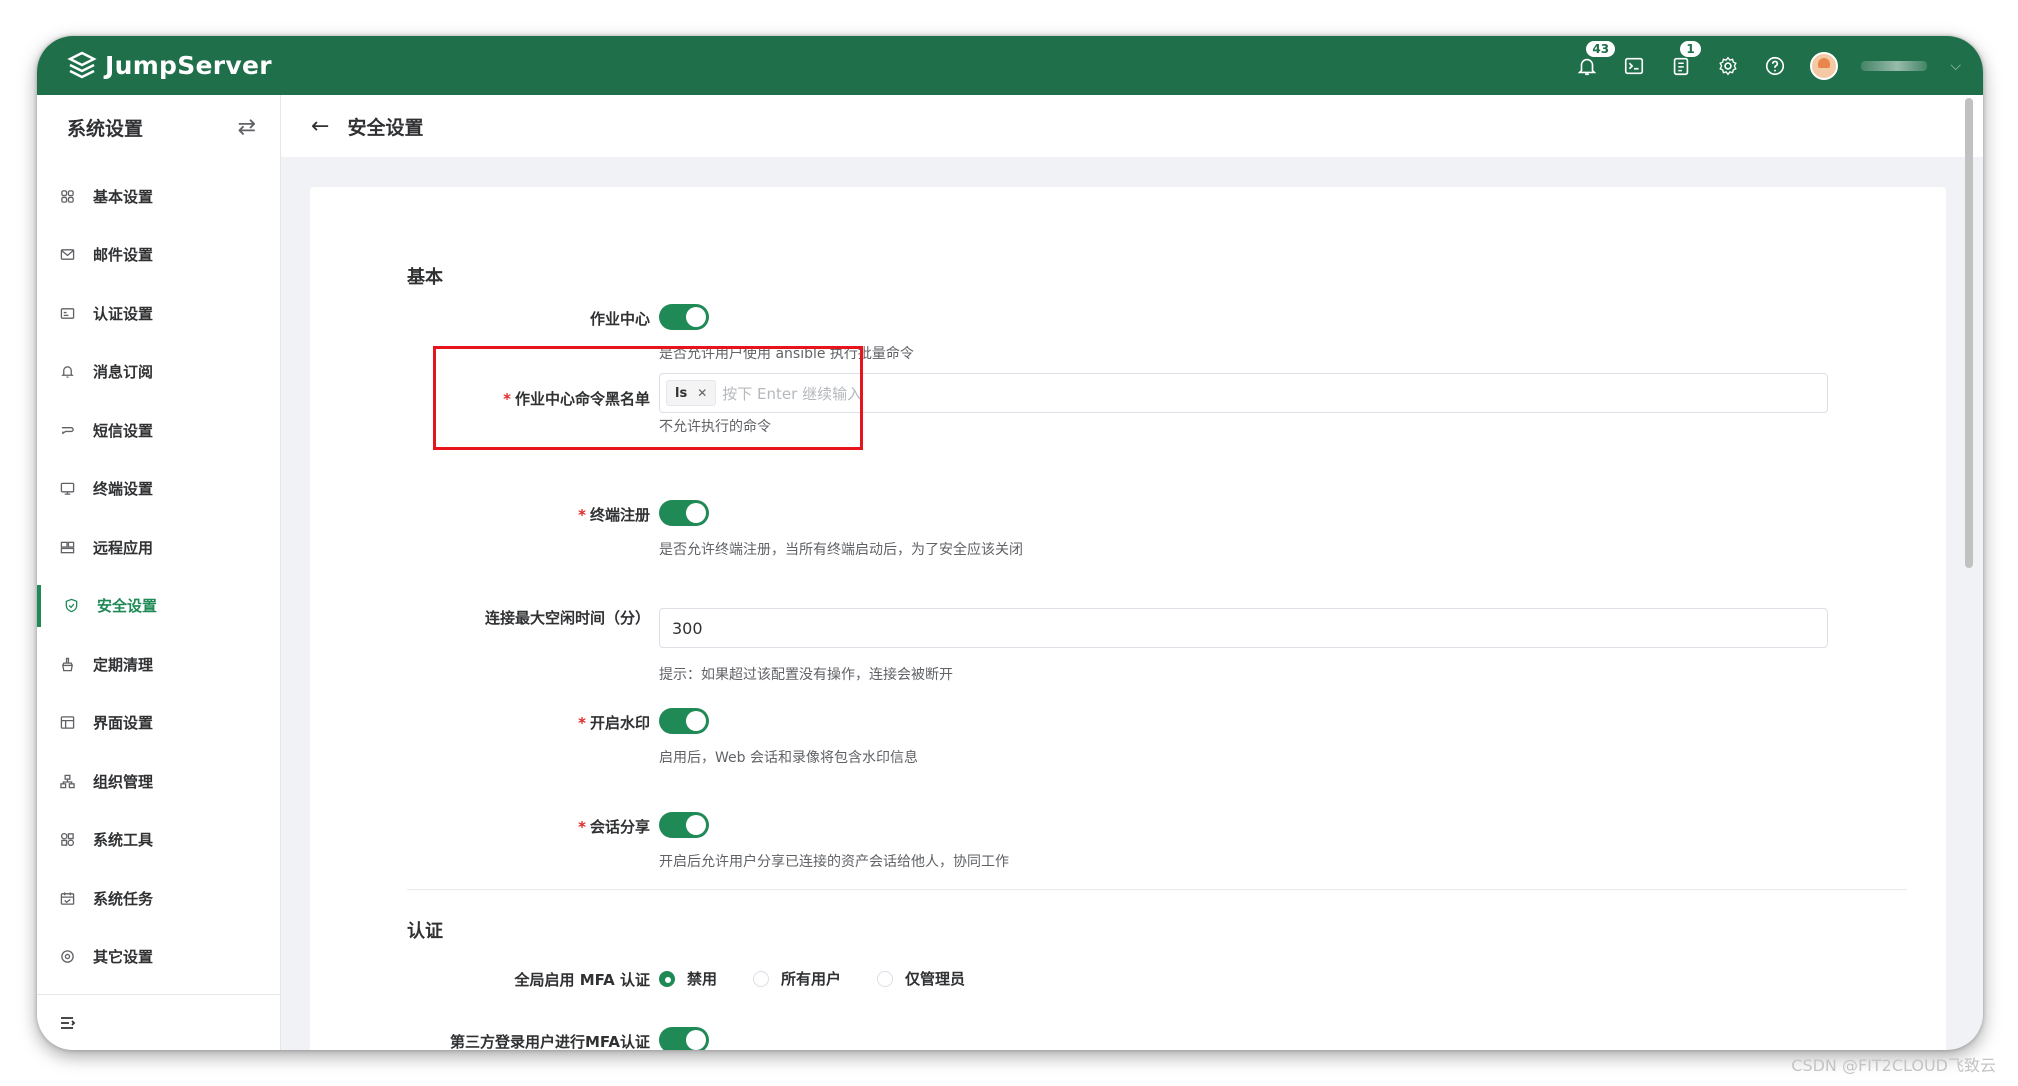 The image size is (2018, 1086). Describe the element at coordinates (123, 547) in the screenshot. I see `sidebar-item-label: 远程应用` at that location.